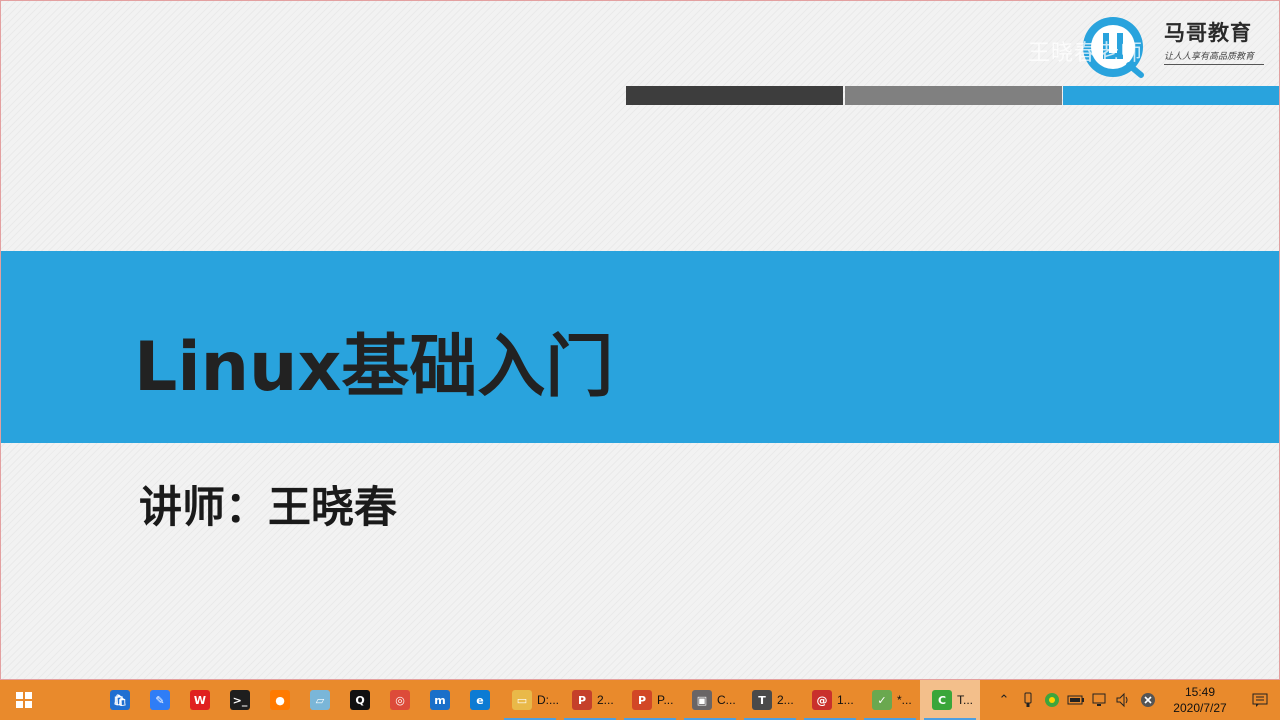  Describe the element at coordinates (1028, 700) in the screenshot. I see `tray-usb-icon` at that location.